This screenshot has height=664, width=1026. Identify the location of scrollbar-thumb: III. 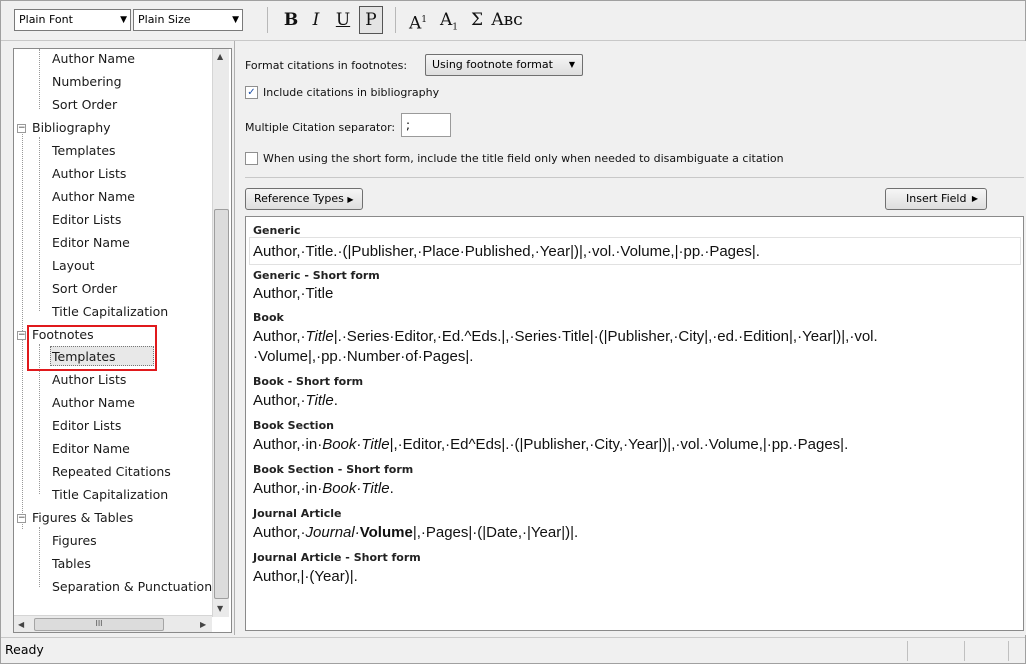
(99, 624).